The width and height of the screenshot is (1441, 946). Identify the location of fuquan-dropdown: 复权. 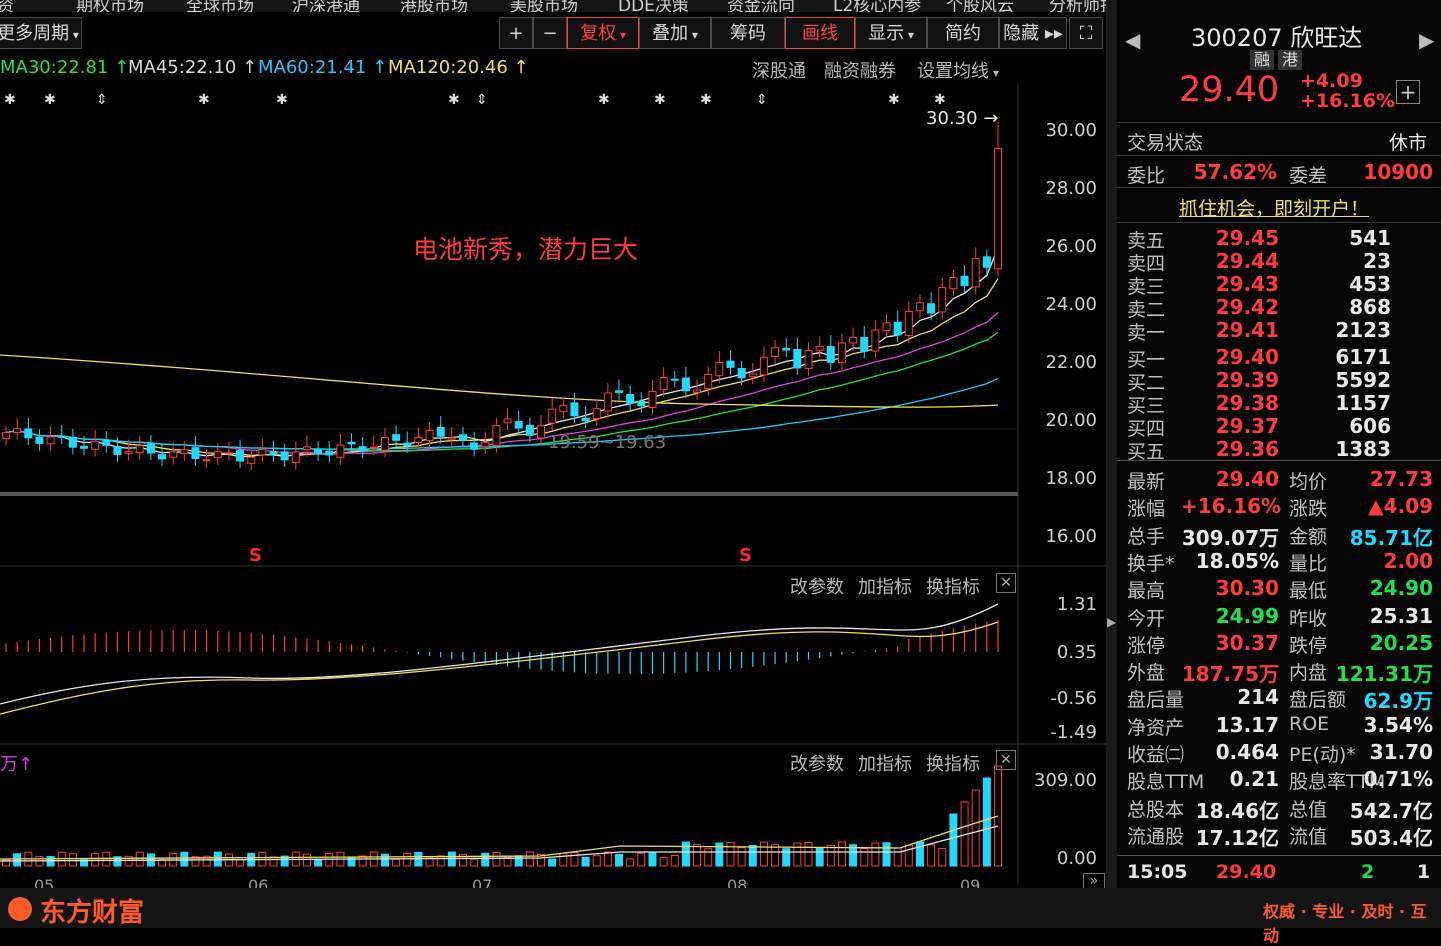
(603, 33).